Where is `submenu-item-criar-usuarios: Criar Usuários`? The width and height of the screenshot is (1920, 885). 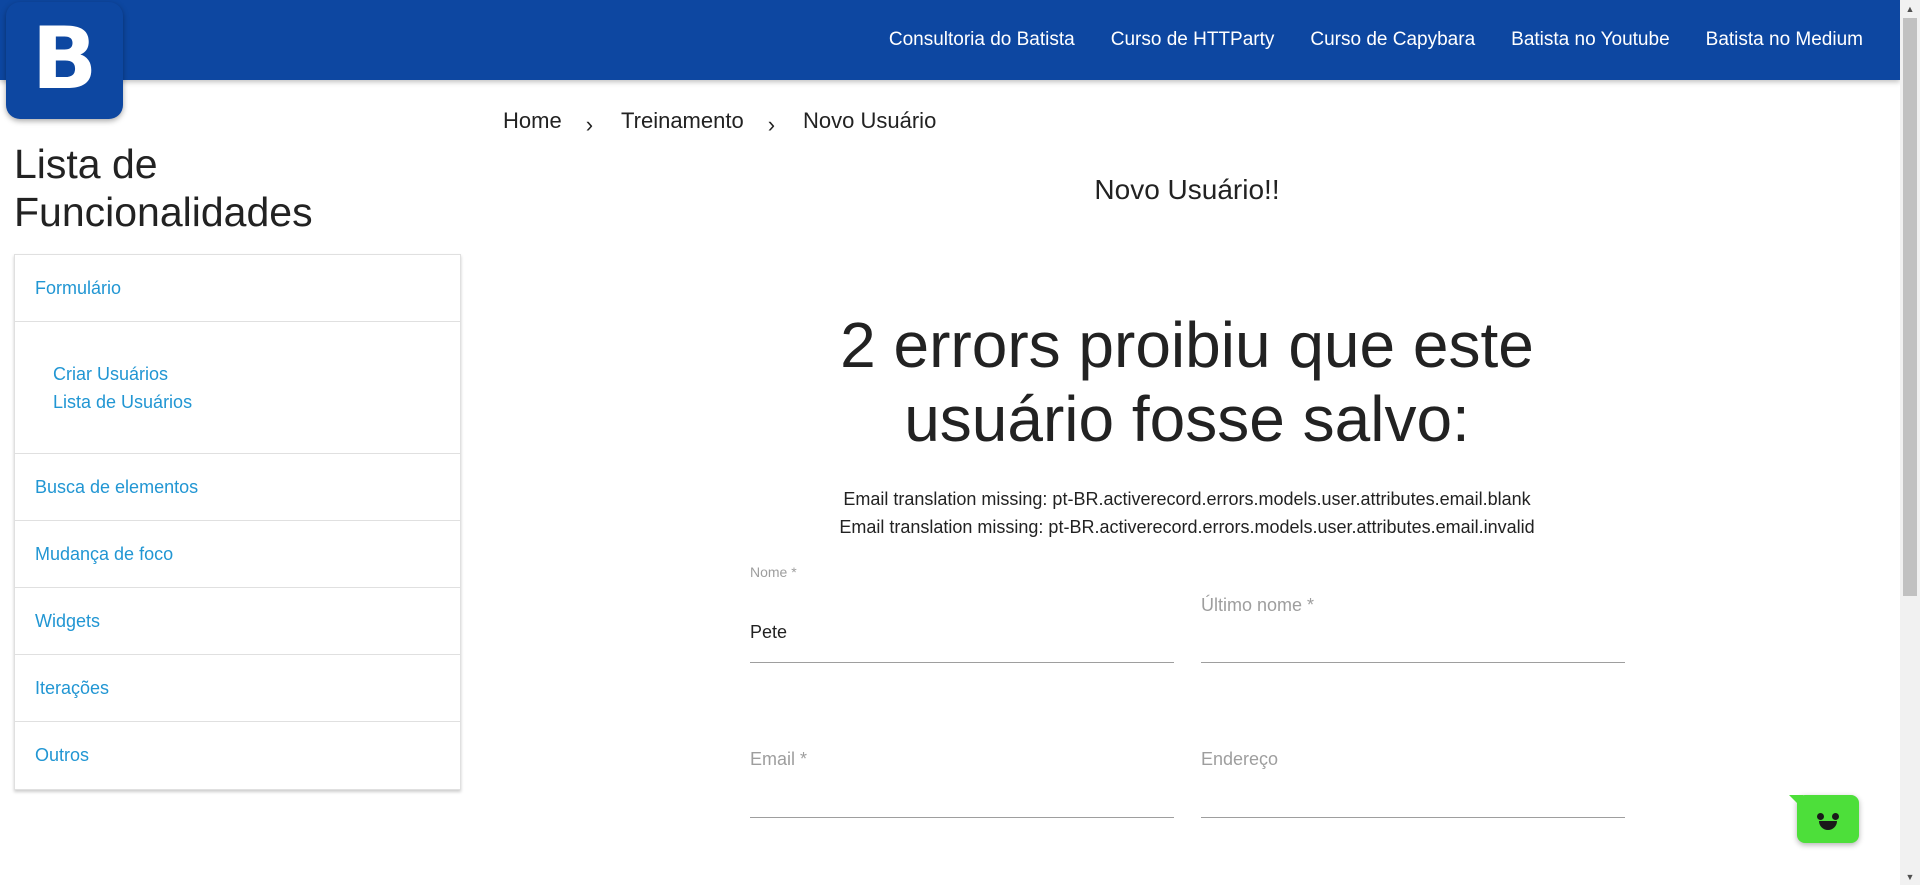
submenu-item-criar-usuarios: Criar Usuários is located at coordinates (256, 374).